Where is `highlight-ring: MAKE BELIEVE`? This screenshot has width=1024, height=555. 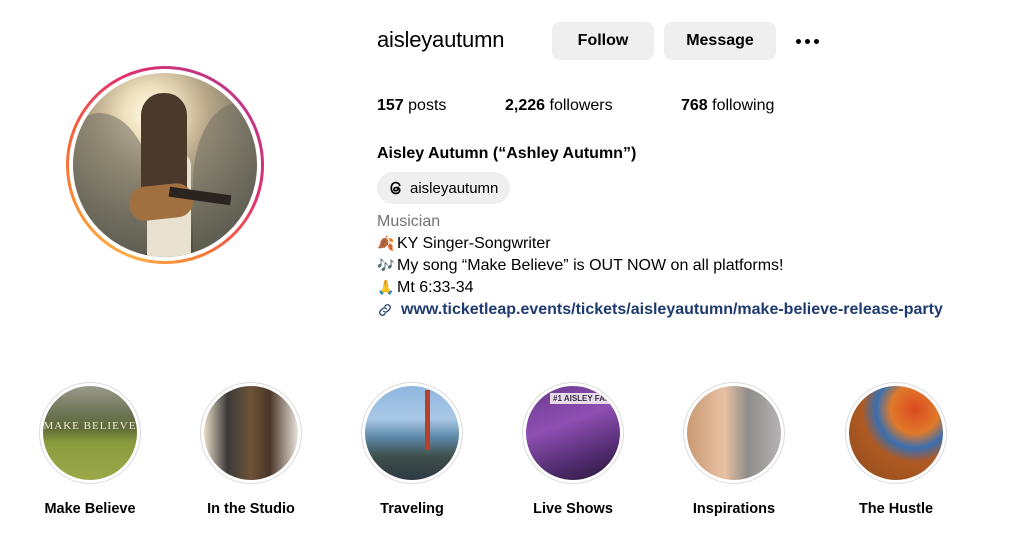 highlight-ring: MAKE BELIEVE is located at coordinates (90, 433).